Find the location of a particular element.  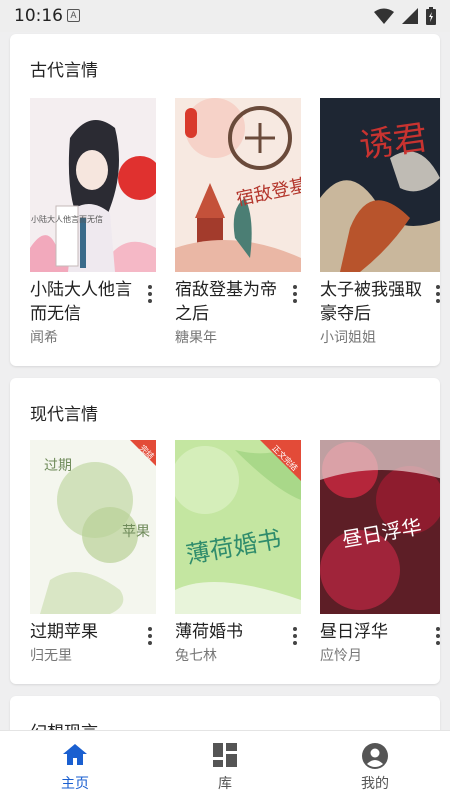

battery-icon is located at coordinates (431, 16).